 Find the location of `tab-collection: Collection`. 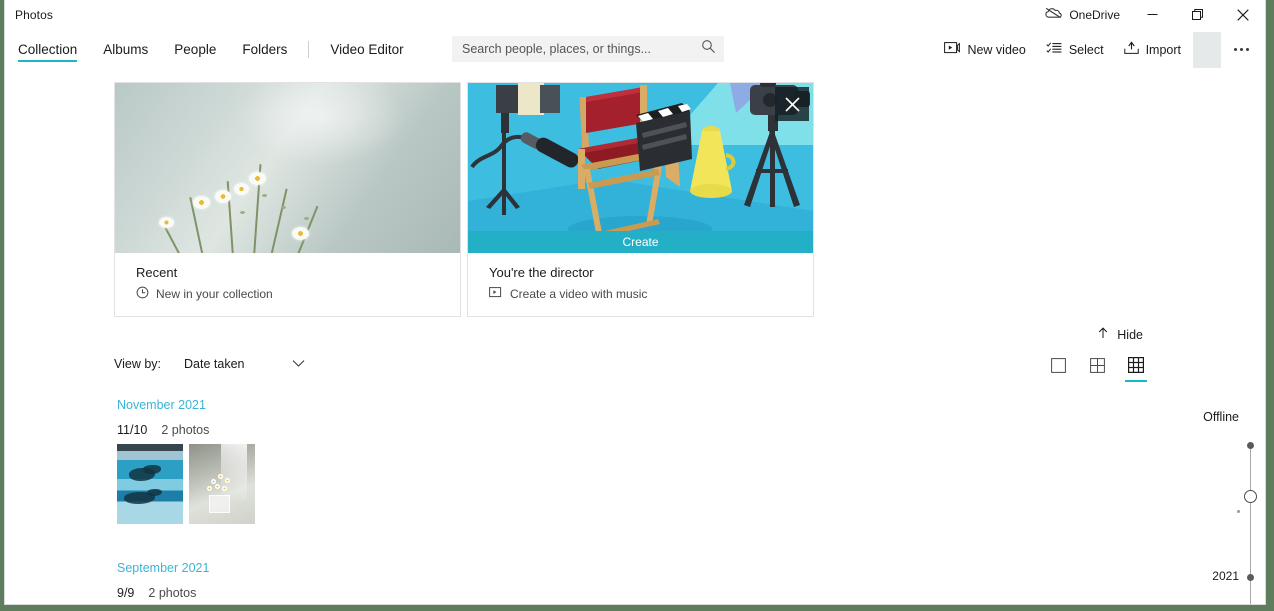

tab-collection: Collection is located at coordinates (47, 49).